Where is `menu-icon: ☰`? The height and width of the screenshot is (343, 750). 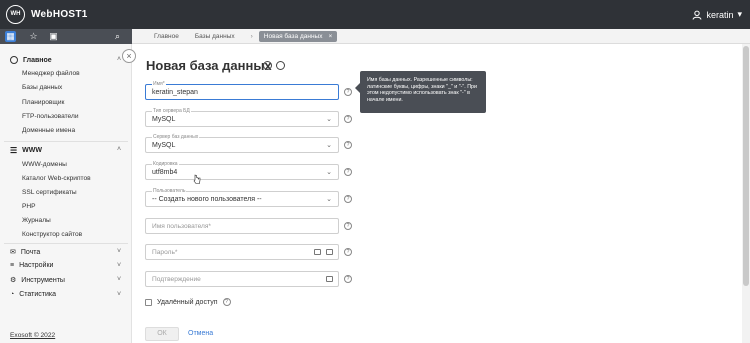
menu-icon: ☰ is located at coordinates (14, 150).